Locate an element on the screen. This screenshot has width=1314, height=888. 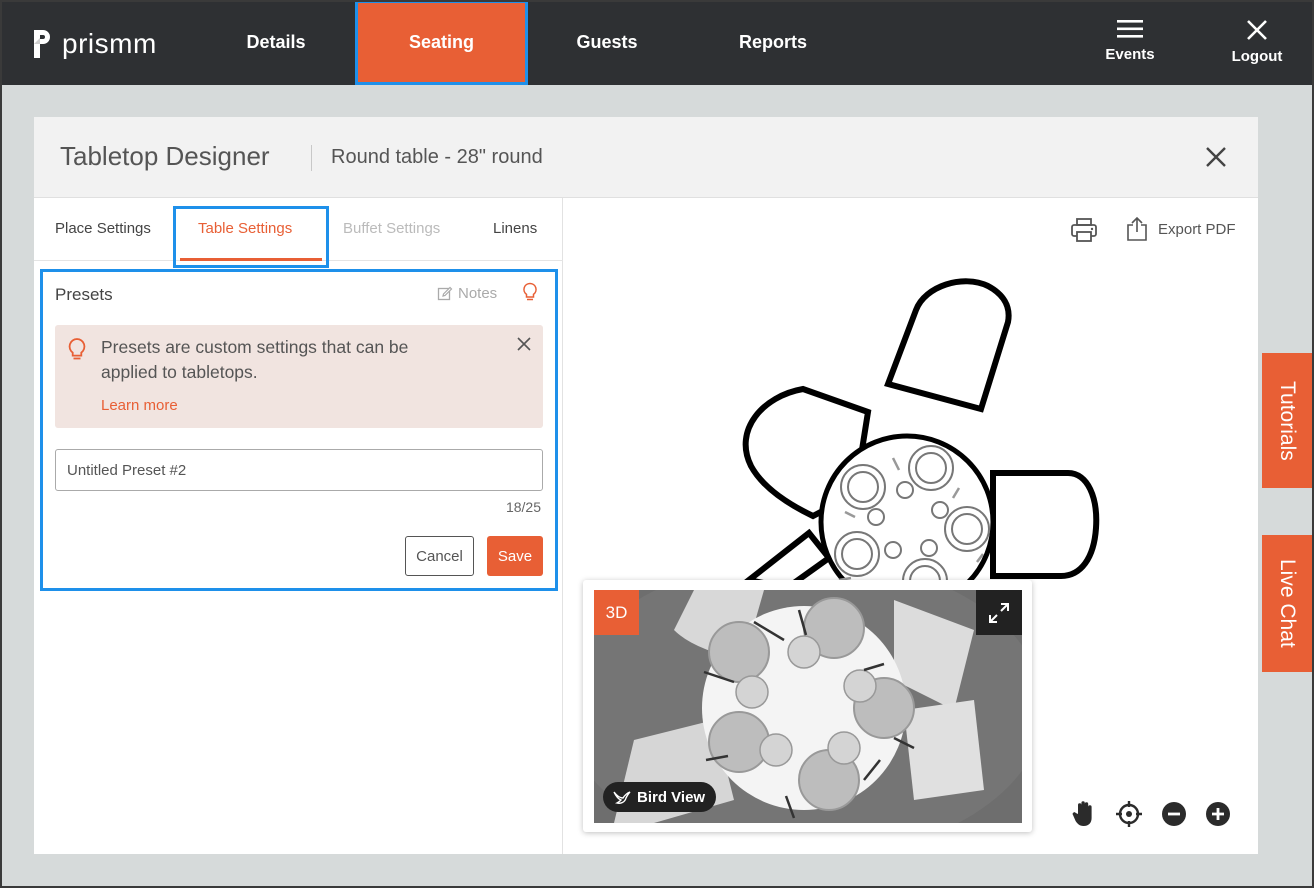
bird-view-button: Bird View is located at coordinates (660, 797).